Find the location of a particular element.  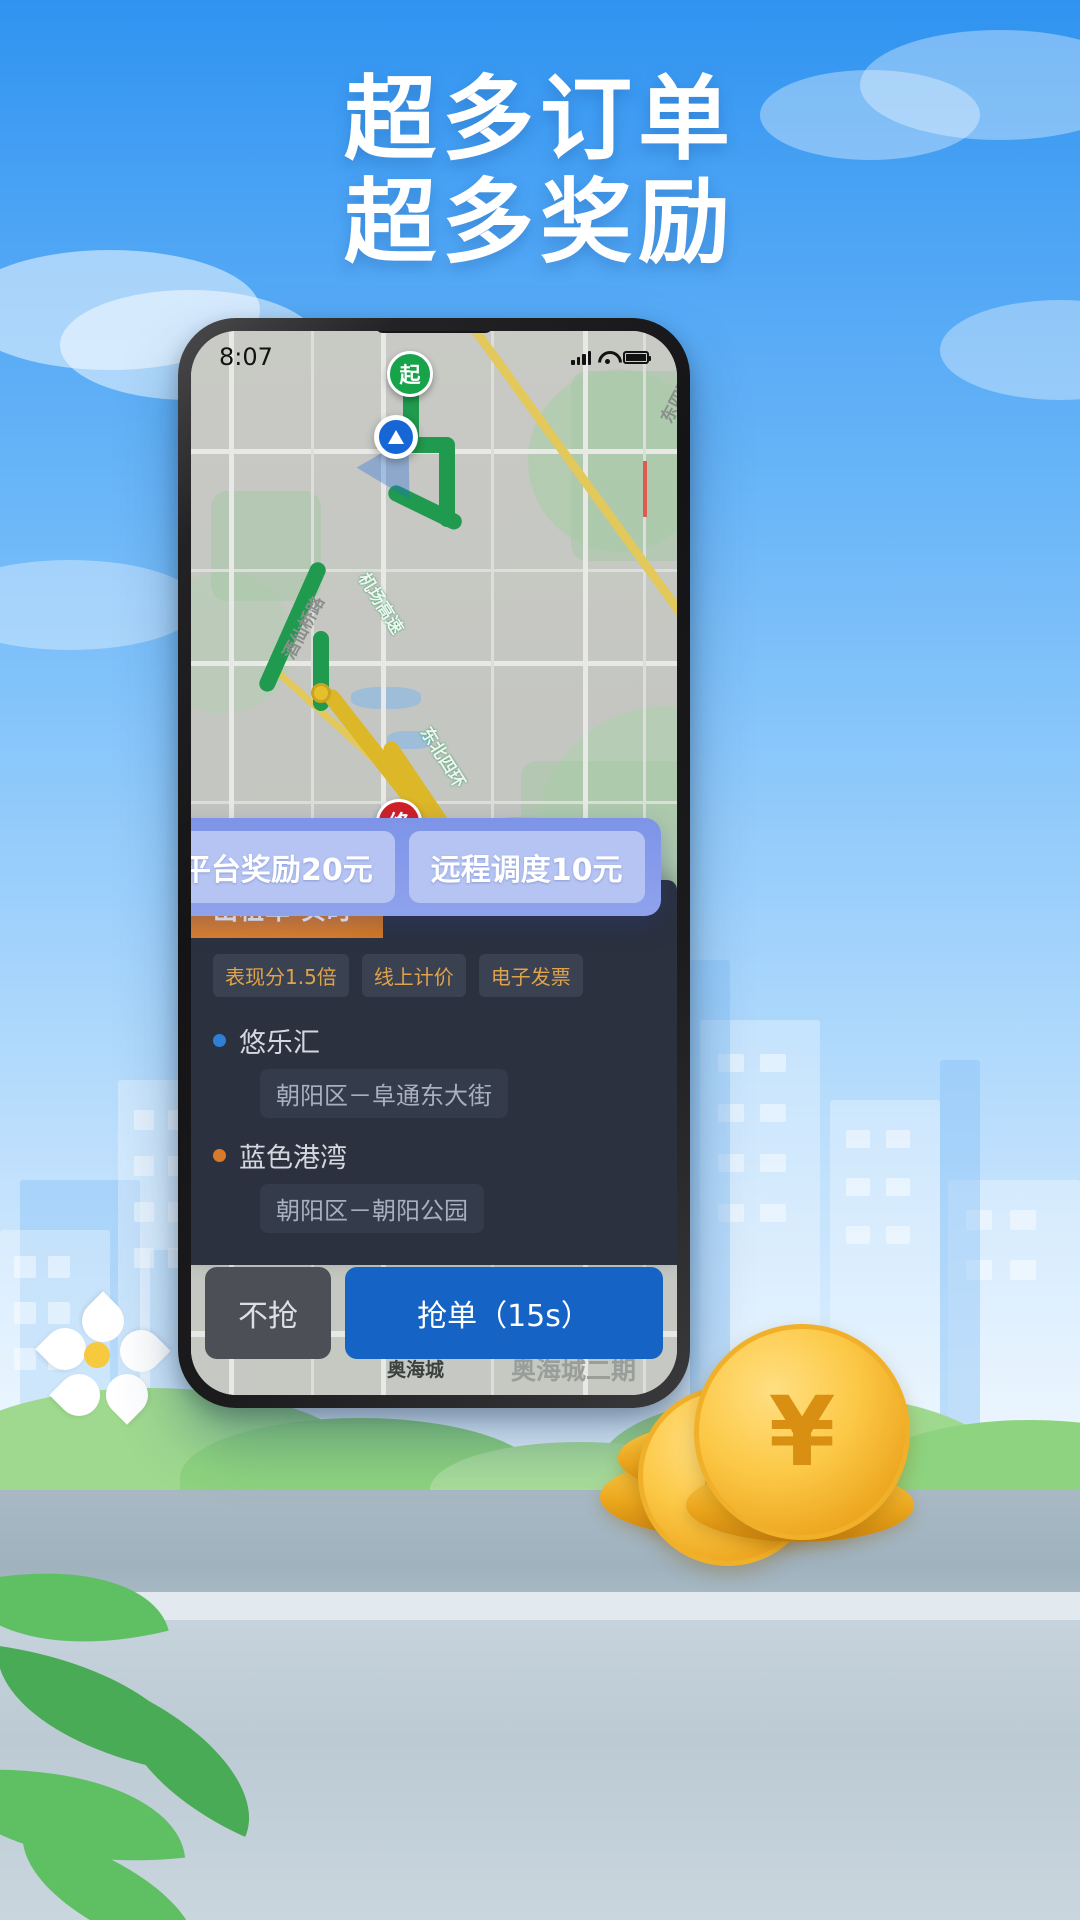

reward-badges: 平台奖励20元 远程调度10元 is located at coordinates (426, 867).